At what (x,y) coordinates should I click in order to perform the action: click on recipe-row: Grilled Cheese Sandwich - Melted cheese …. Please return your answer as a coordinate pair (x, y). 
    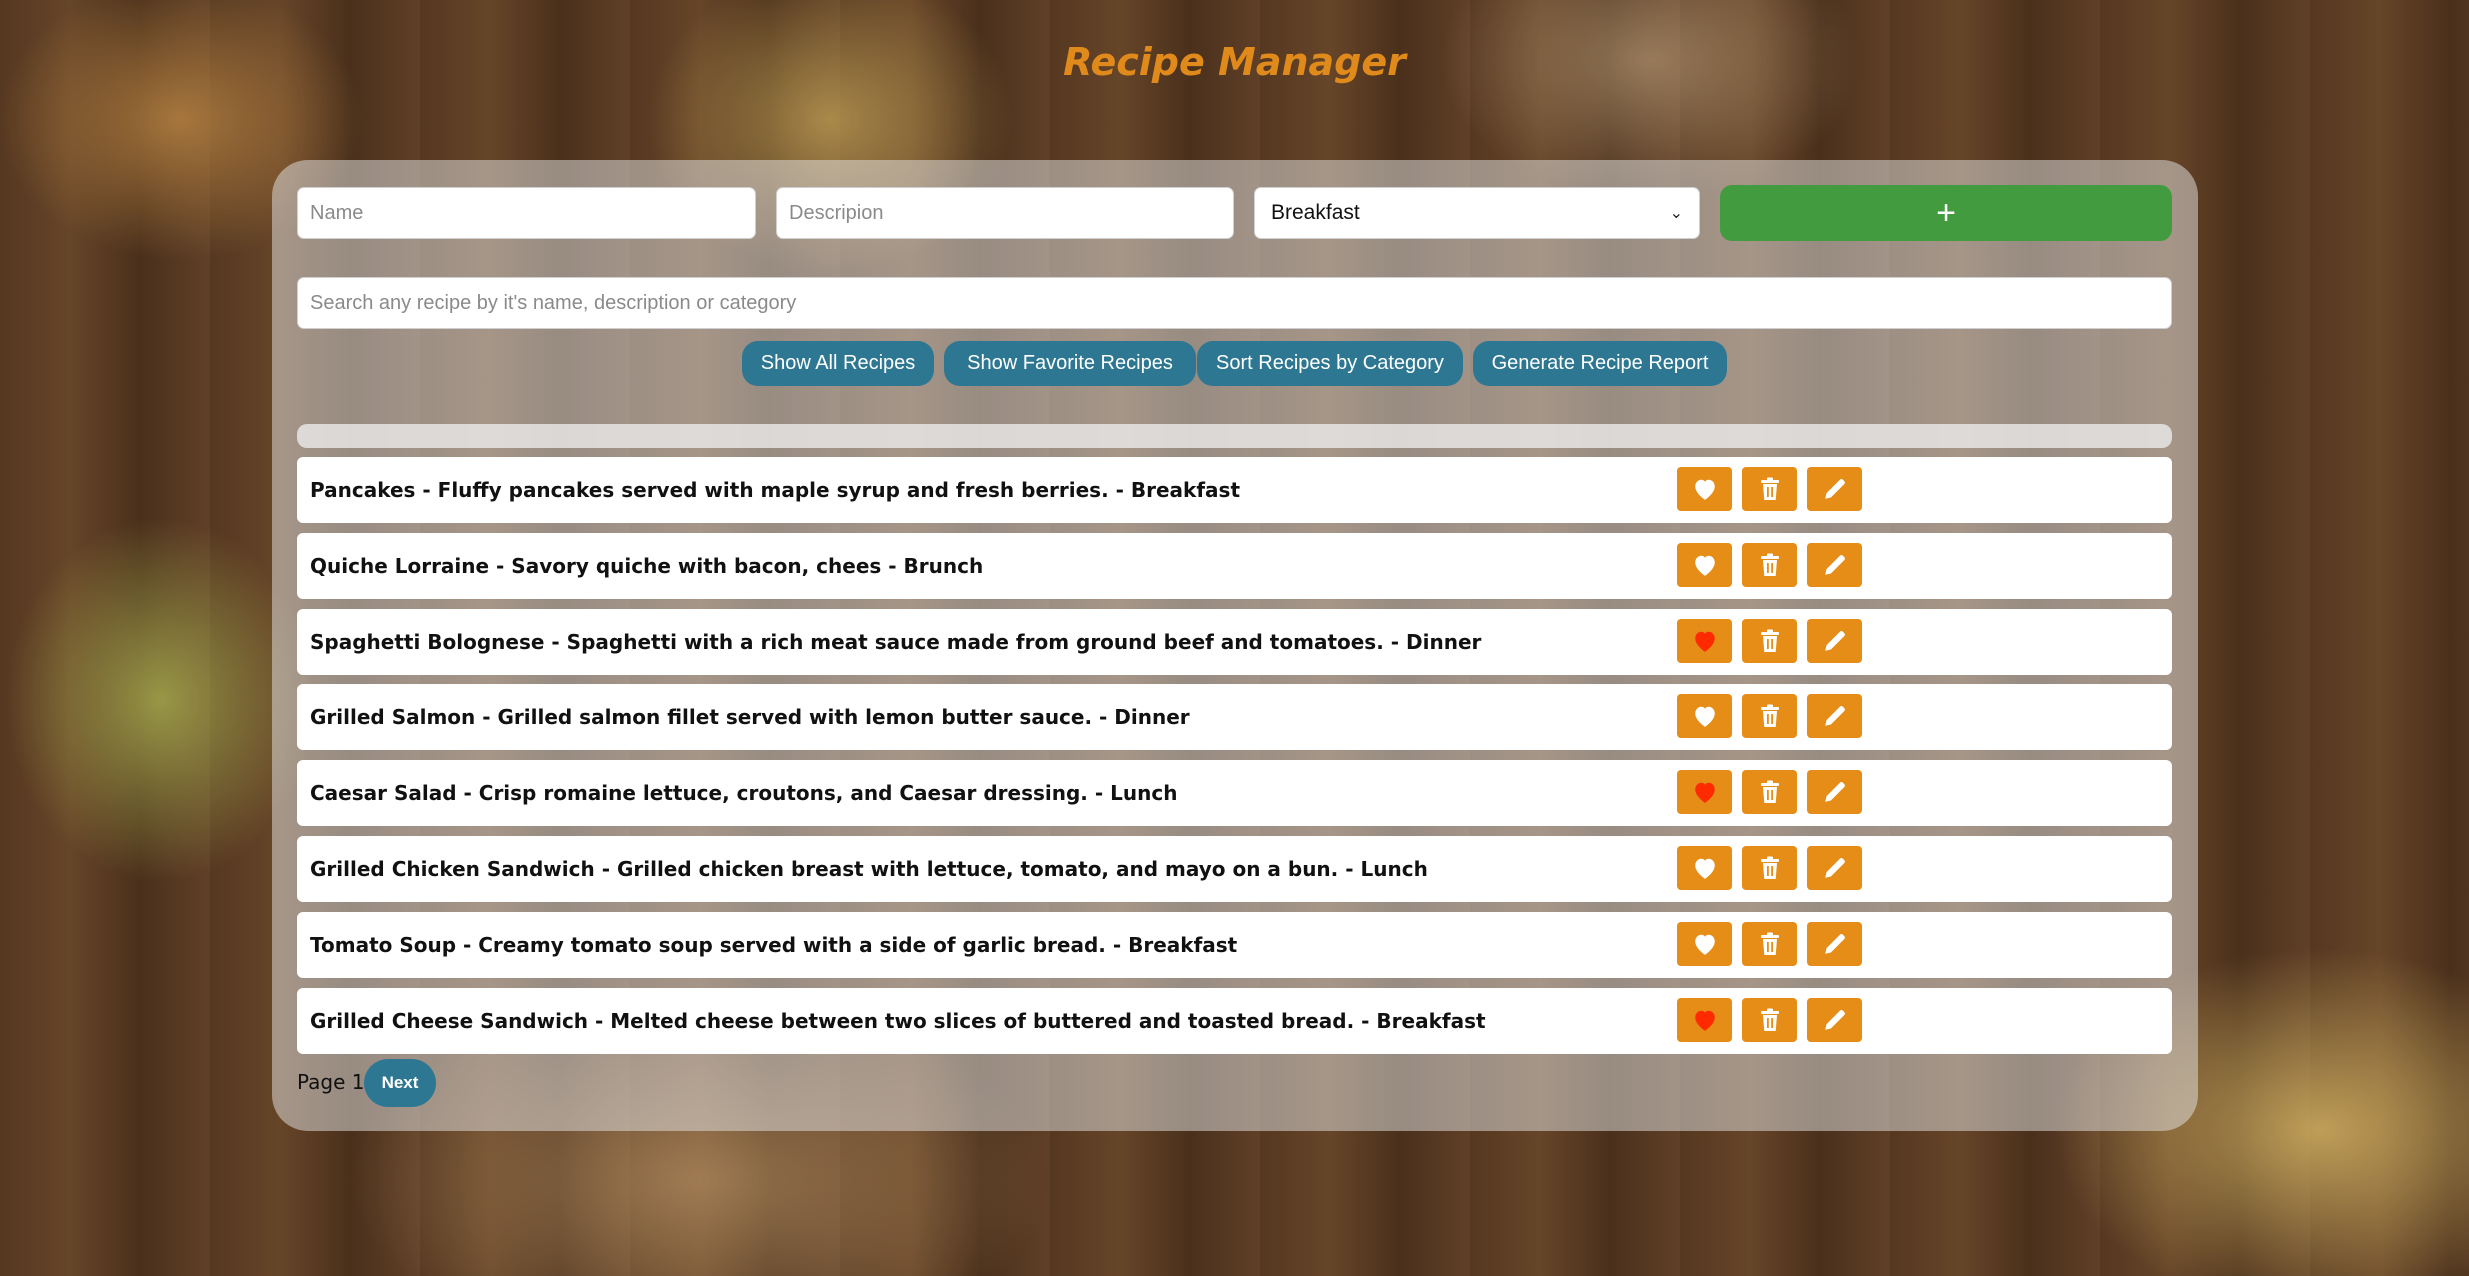
    Looking at the image, I should click on (1234, 1020).